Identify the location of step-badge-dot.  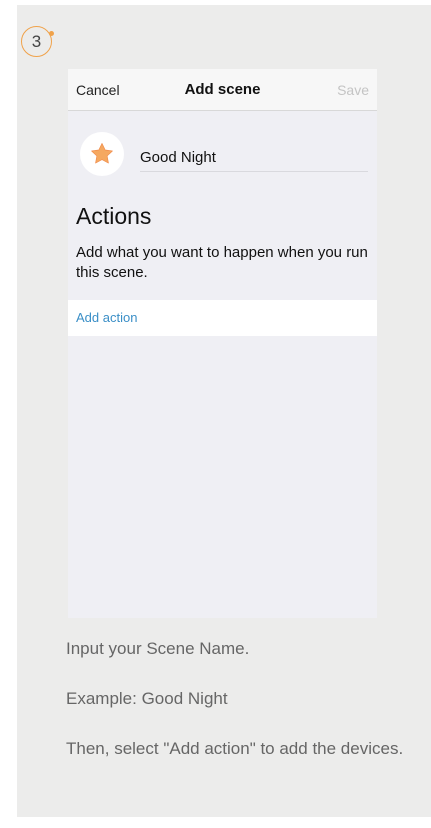
(51, 33).